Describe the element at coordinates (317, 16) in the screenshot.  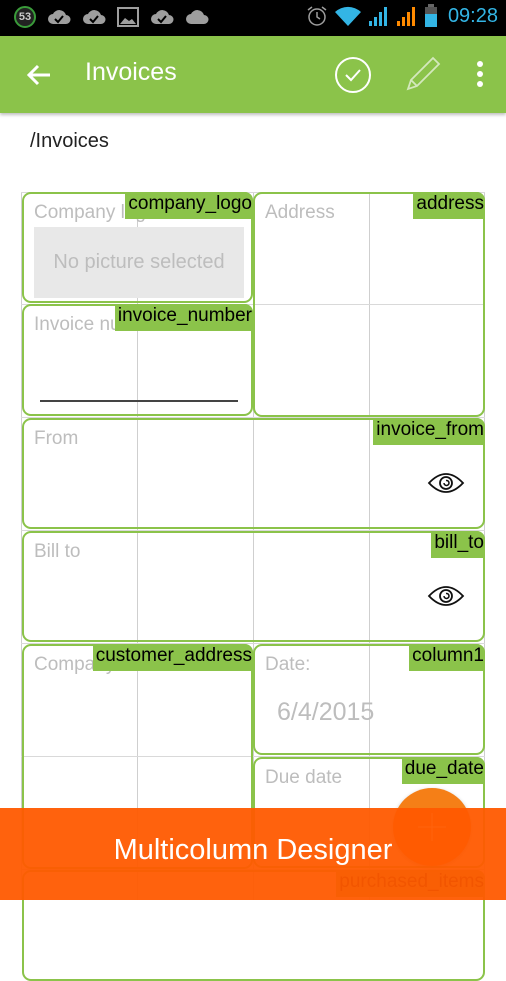
I see `alarm-icon` at that location.